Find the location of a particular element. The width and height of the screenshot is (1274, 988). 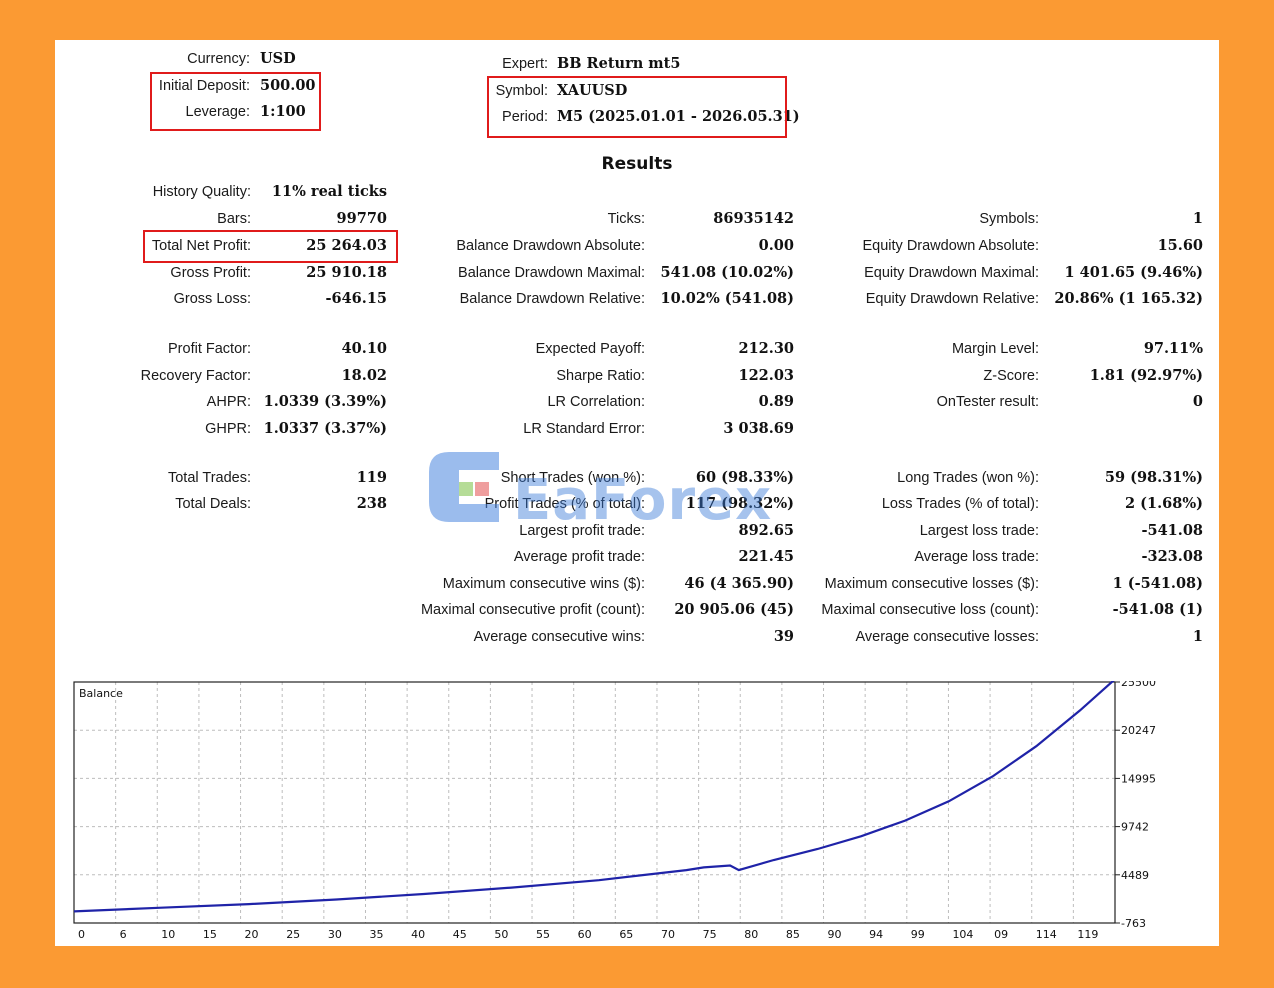

long-trades-value: 59 (98.31%) is located at coordinates (1153, 477).